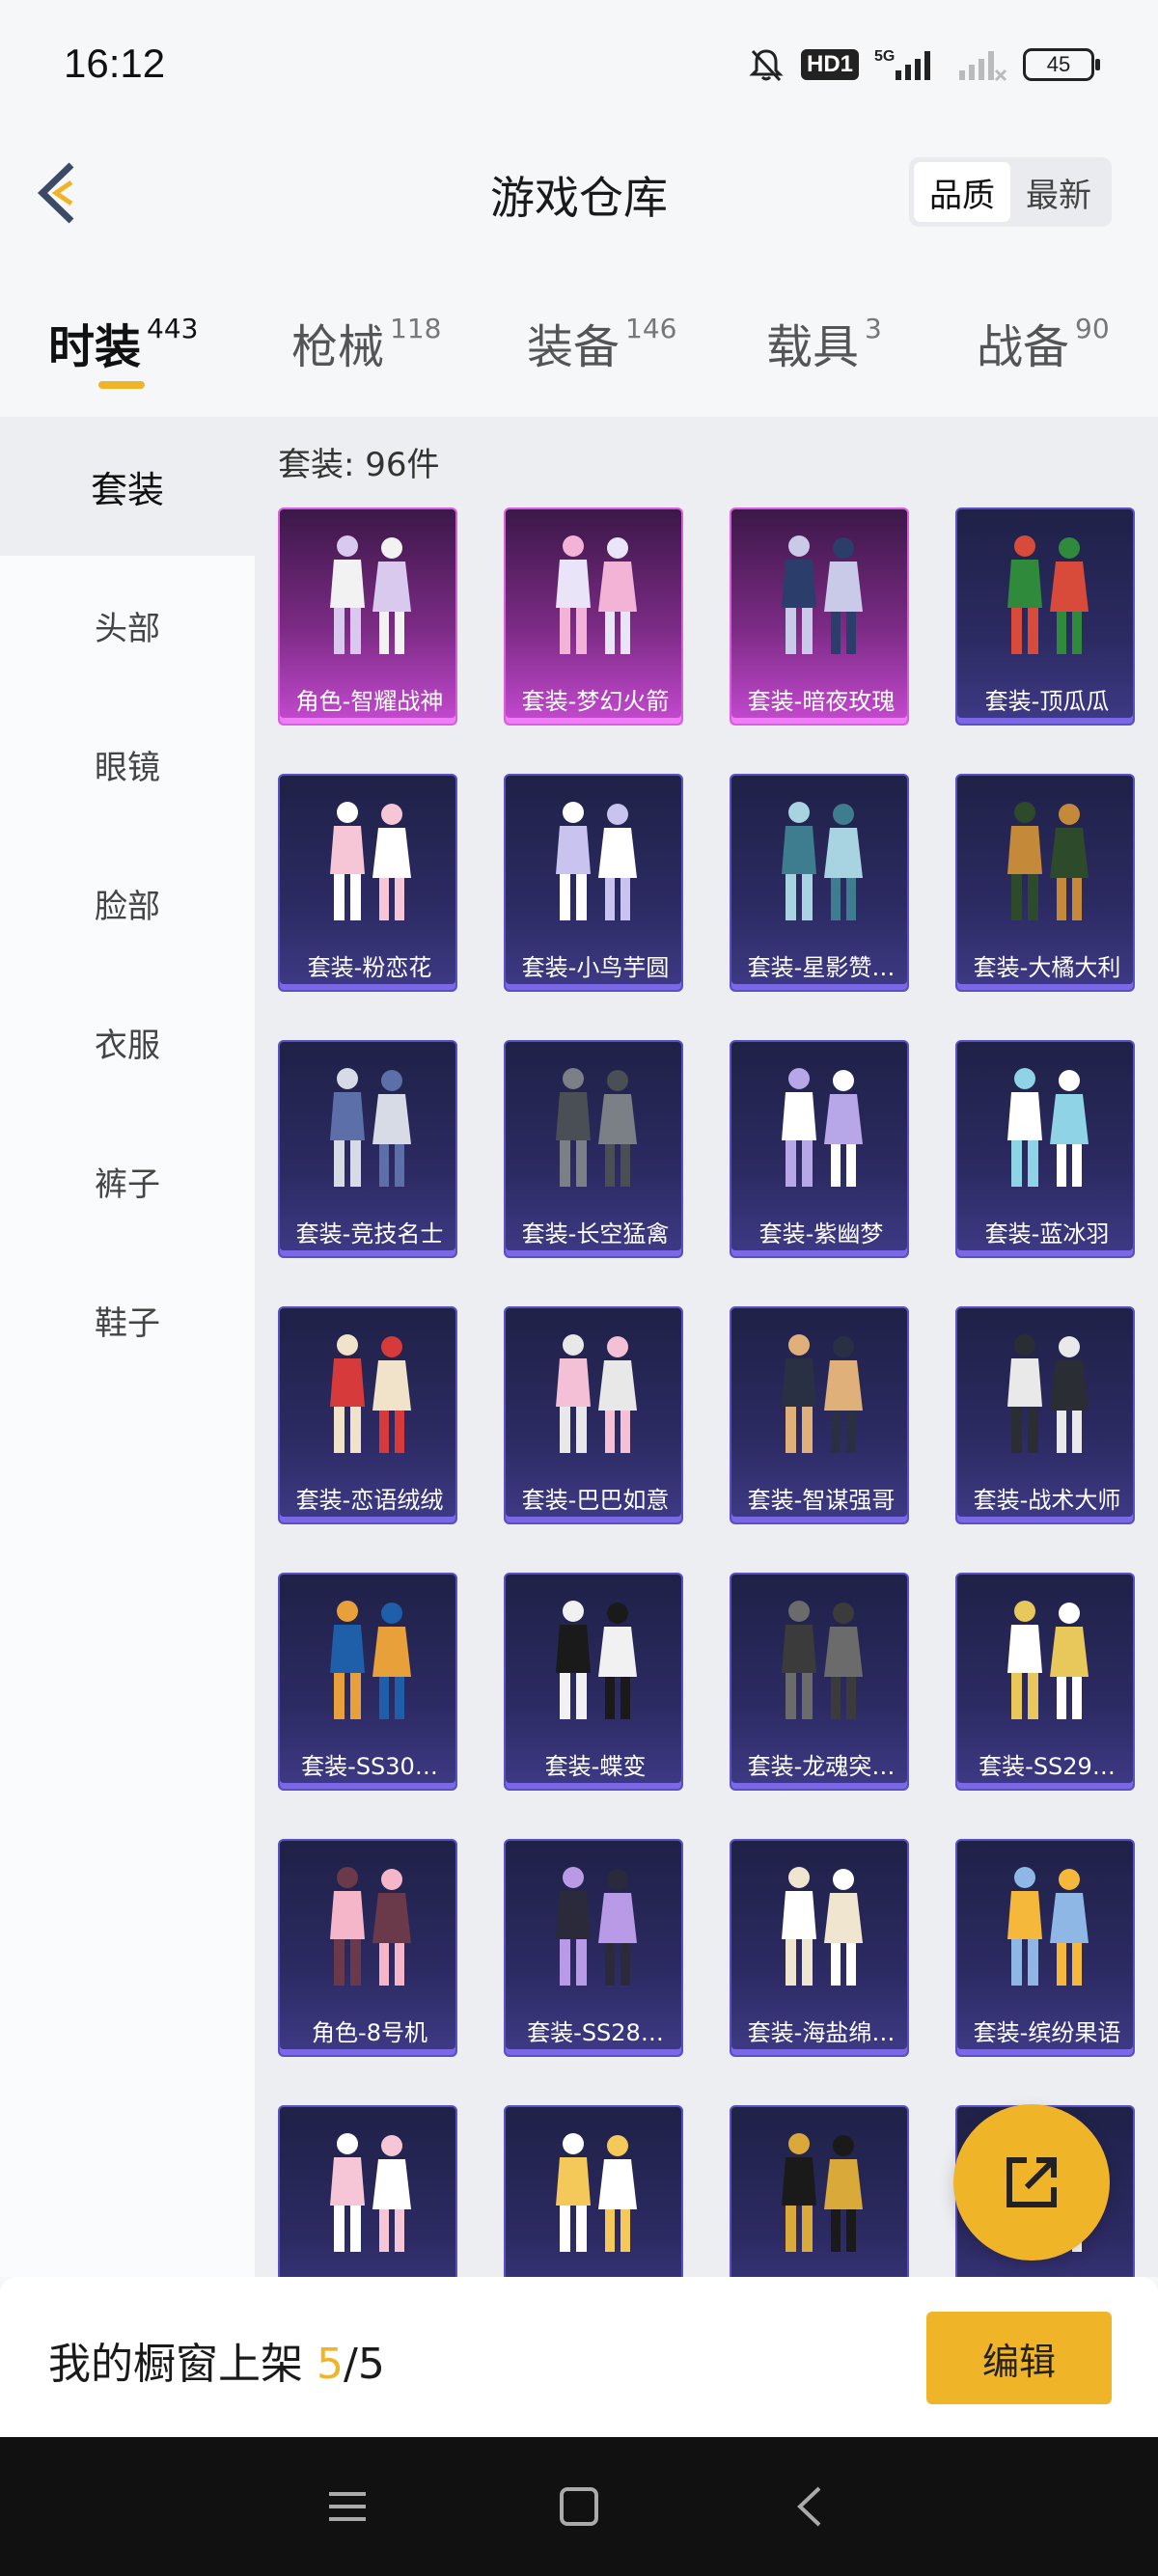 Image resolution: width=1158 pixels, height=2576 pixels. What do you see at coordinates (330, 2365) in the screenshot?
I see `showcase-current-count: 5` at bounding box center [330, 2365].